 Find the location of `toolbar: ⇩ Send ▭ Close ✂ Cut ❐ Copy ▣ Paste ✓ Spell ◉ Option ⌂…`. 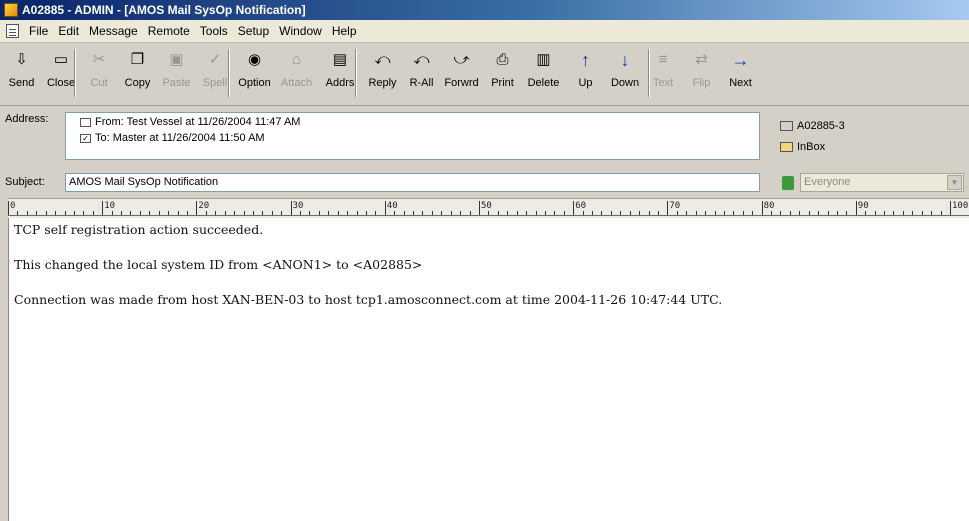

toolbar: ⇩ Send ▭ Close ✂ Cut ❐ Copy ▣ Paste ✓ Spell ◉ Option ⌂… is located at coordinates (484, 74).